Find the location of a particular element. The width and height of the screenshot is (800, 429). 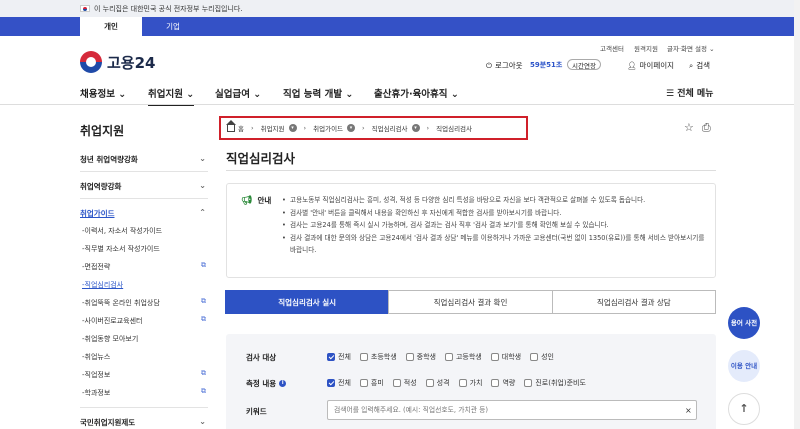

measure-option-readiness: 진로(취업)준비도 is located at coordinates (555, 383).